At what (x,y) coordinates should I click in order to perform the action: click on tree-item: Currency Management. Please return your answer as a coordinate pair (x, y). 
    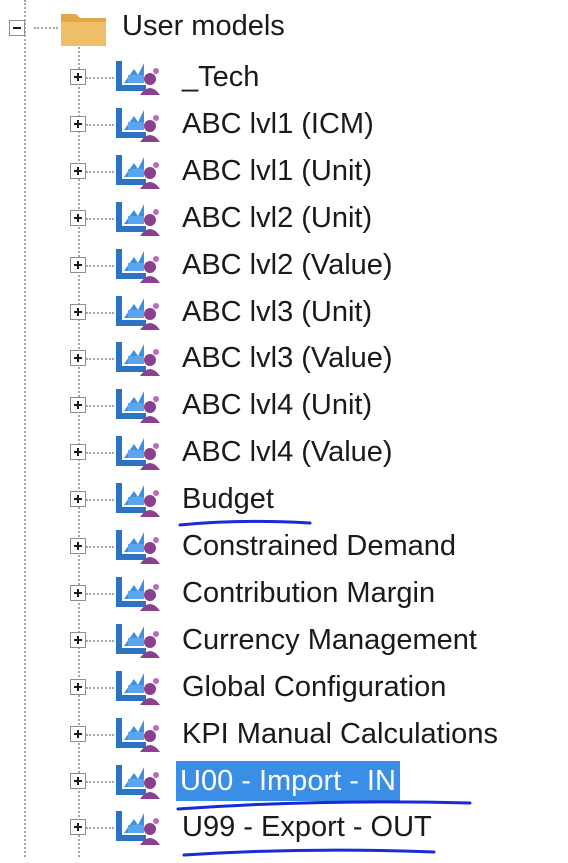
    Looking at the image, I should click on (284, 639).